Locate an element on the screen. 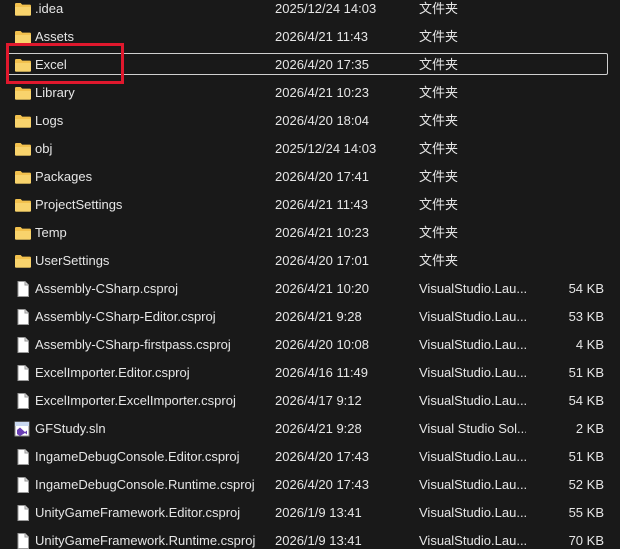 This screenshot has width=620, height=549. file-name: Assets is located at coordinates (55, 36).